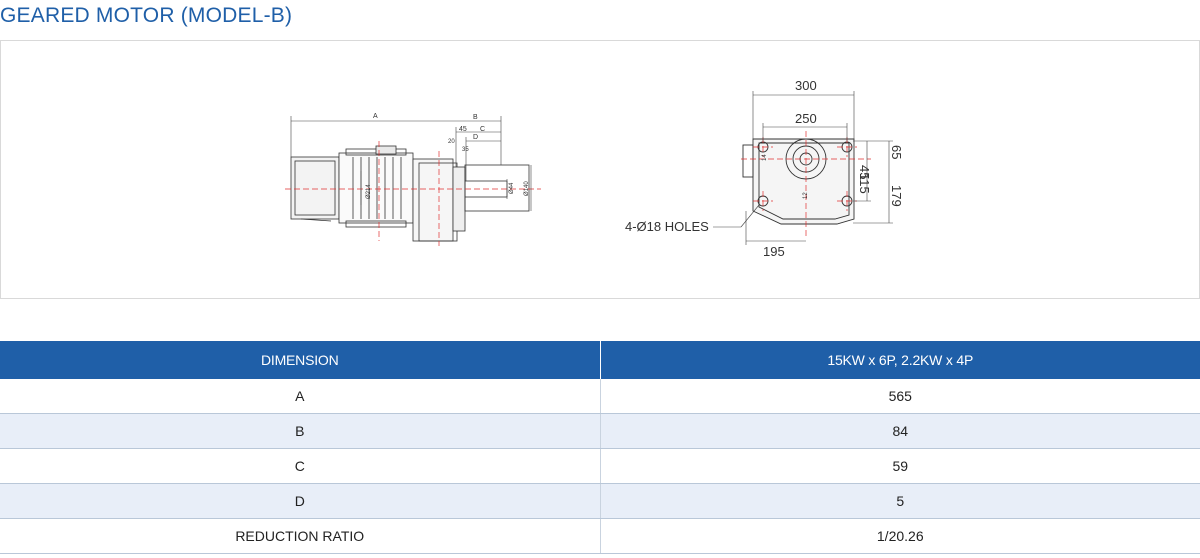  What do you see at coordinates (798, 181) in the screenshot?
I see `front-view-drawing` at bounding box center [798, 181].